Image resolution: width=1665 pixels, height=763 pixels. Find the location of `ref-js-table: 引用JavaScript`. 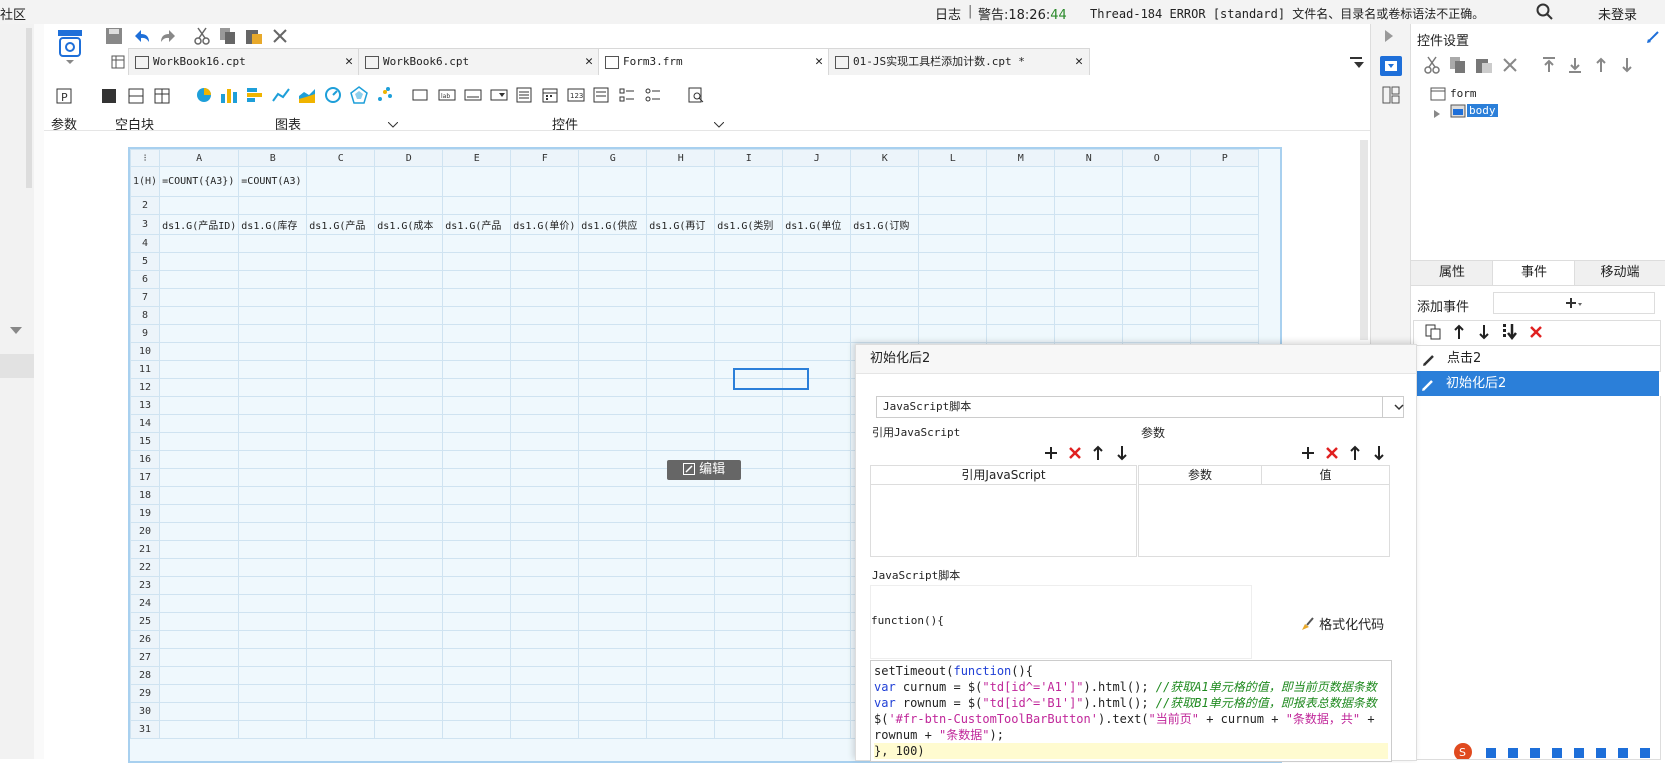

ref-js-table: 引用JavaScript is located at coordinates (1003, 511).